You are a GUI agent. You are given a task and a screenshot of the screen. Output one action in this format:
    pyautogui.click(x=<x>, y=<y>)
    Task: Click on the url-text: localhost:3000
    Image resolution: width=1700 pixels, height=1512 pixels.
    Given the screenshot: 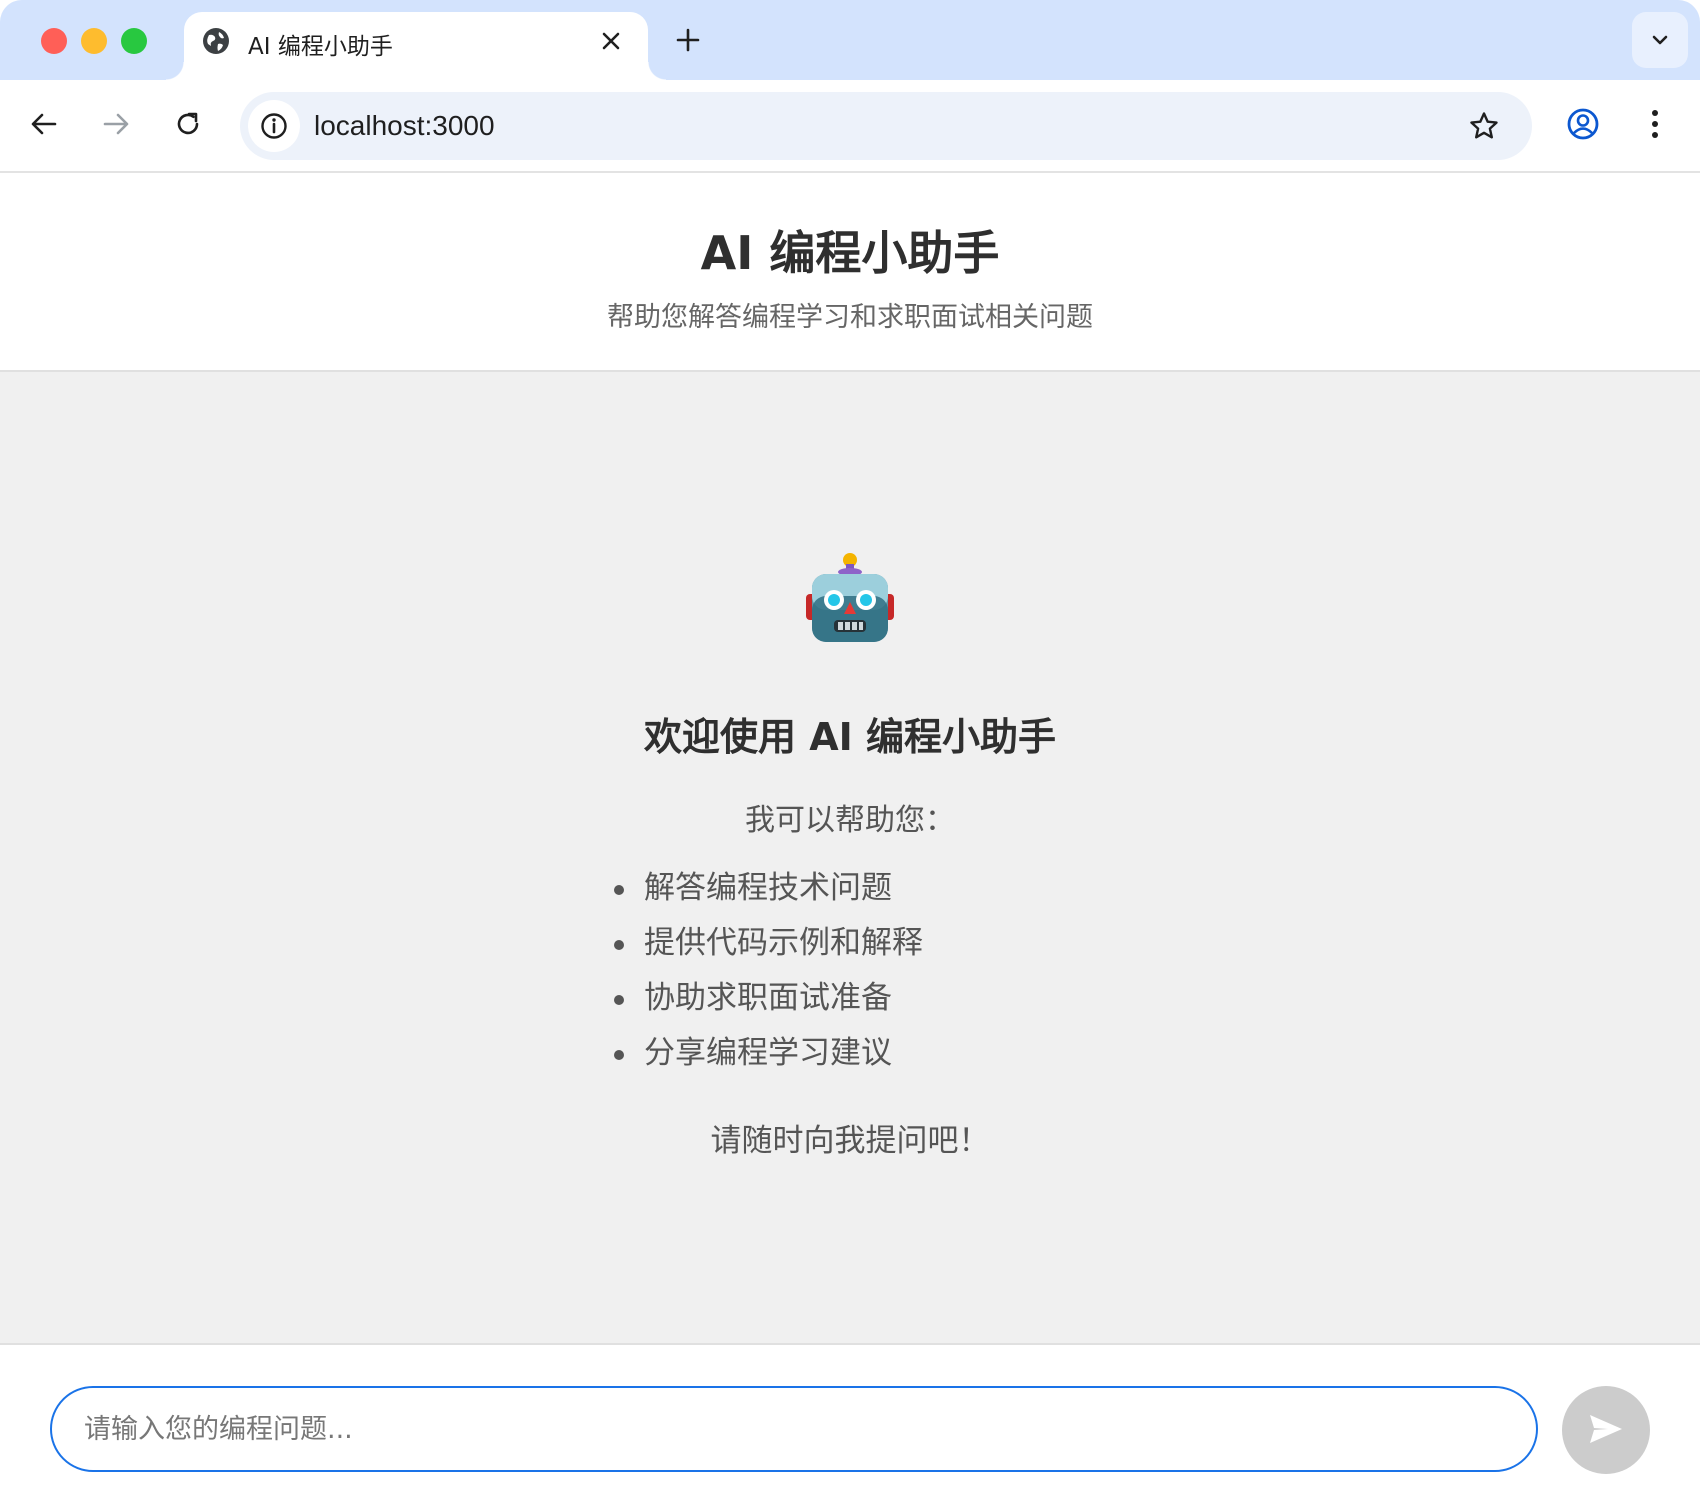 What is the action you would take?
    pyautogui.click(x=404, y=126)
    